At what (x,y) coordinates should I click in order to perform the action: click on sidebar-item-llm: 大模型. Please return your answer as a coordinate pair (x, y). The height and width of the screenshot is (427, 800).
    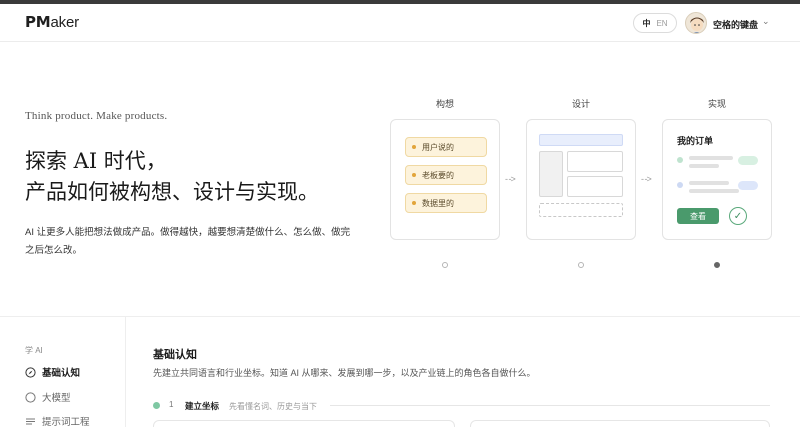
    Looking at the image, I should click on (48, 397).